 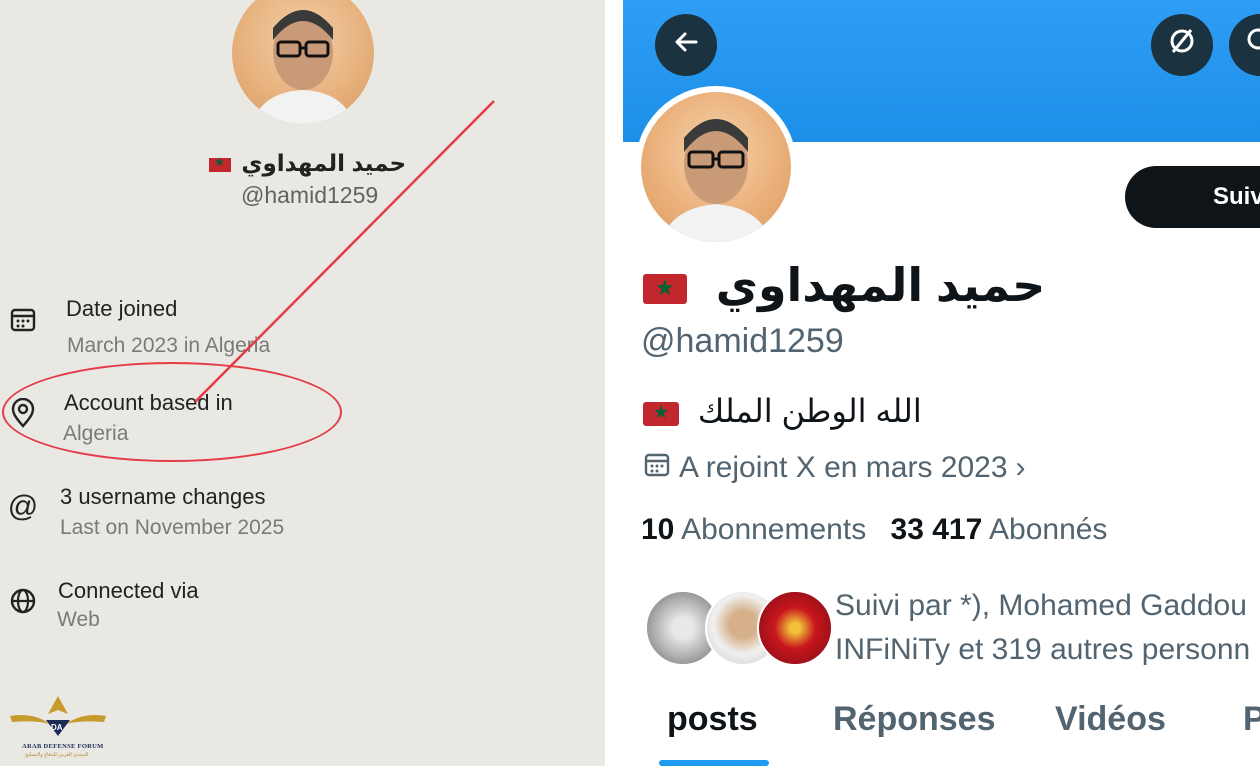 I want to click on grok-slash-circle-icon, so click(x=1182, y=45).